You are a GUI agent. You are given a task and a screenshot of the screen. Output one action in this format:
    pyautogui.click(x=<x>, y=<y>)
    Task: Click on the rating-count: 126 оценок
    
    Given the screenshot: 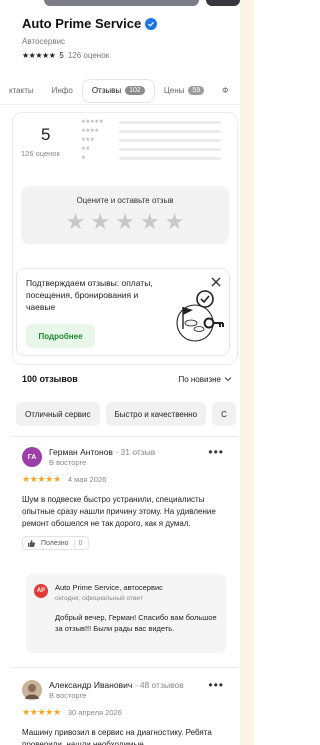 What is the action you would take?
    pyautogui.click(x=88, y=55)
    